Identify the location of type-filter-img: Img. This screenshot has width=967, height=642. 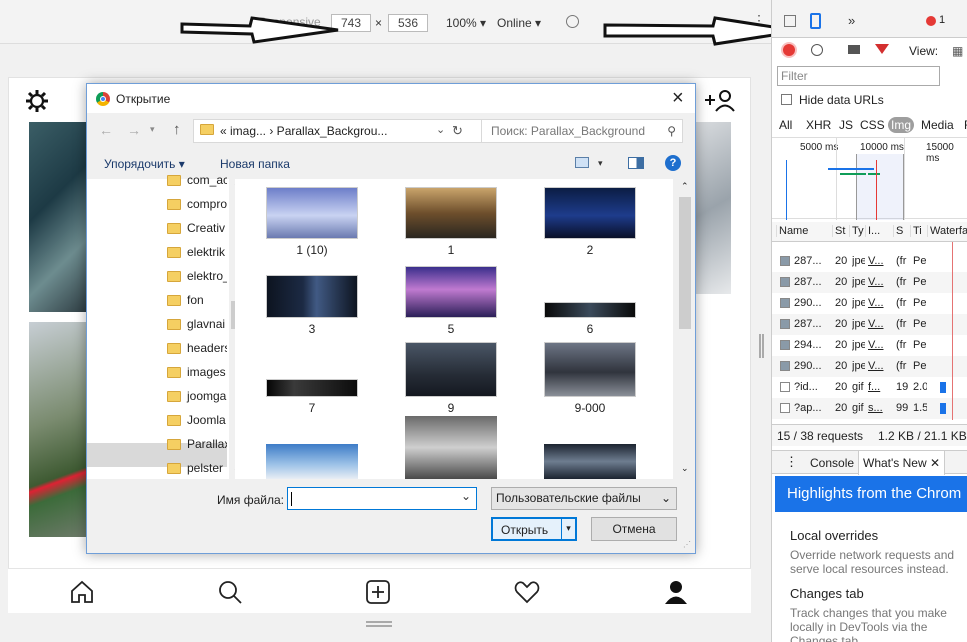
(901, 125).